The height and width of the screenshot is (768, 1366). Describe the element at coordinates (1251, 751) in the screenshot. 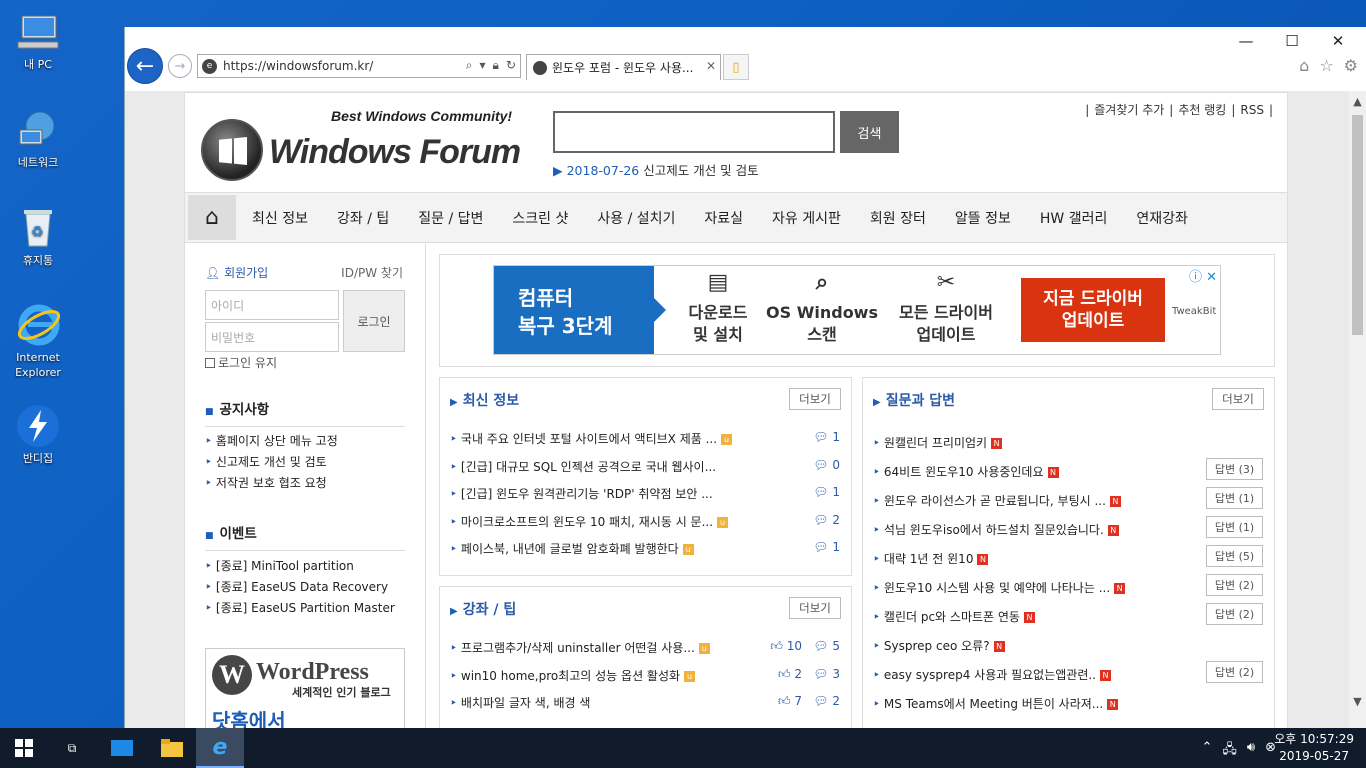

I see `volume-icon: 🔊︎` at that location.